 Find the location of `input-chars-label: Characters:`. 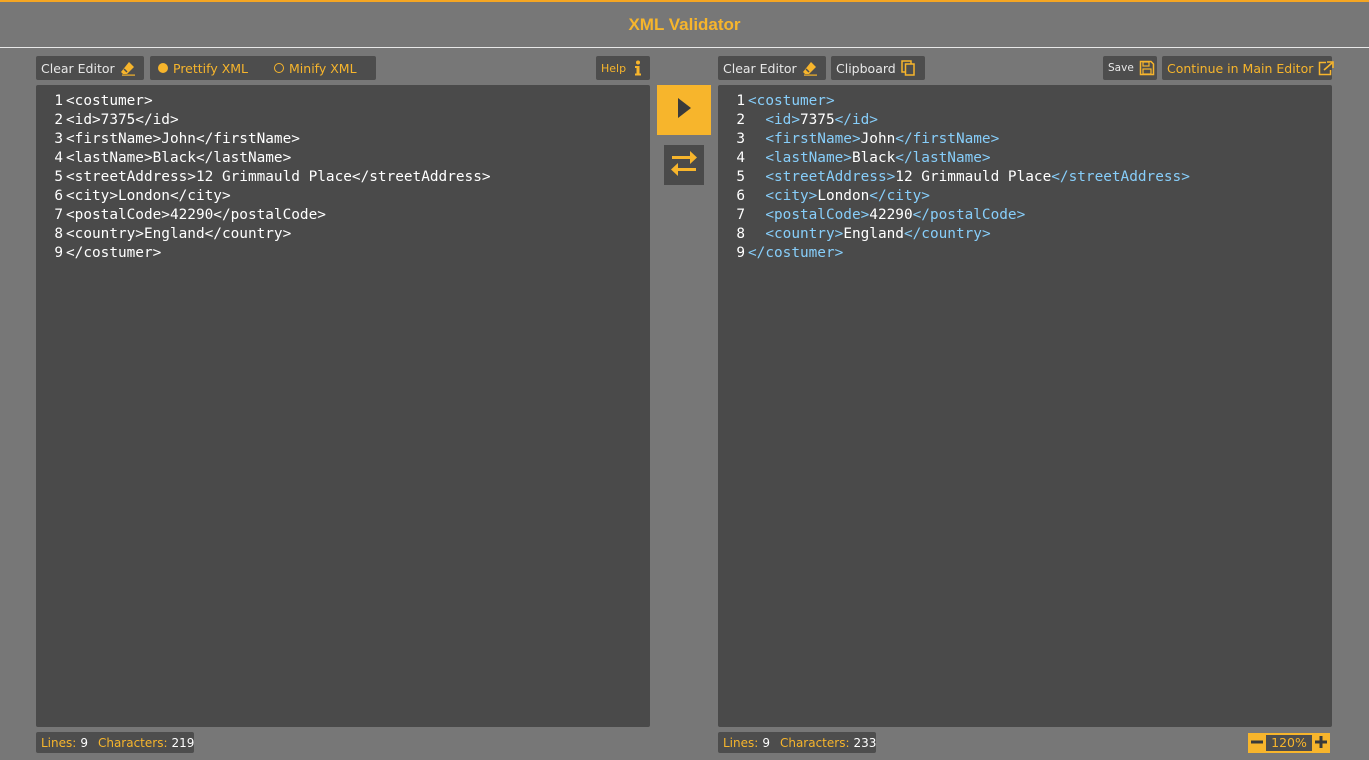

input-chars-label: Characters: is located at coordinates (132, 742).